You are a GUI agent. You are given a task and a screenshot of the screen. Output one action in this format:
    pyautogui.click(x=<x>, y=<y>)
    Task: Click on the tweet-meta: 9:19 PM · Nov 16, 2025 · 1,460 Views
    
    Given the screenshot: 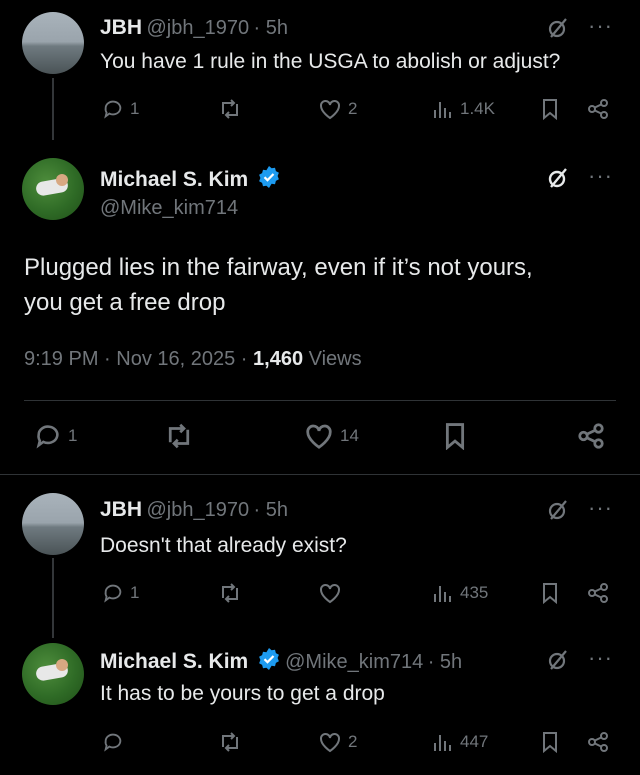 What is the action you would take?
    pyautogui.click(x=193, y=359)
    